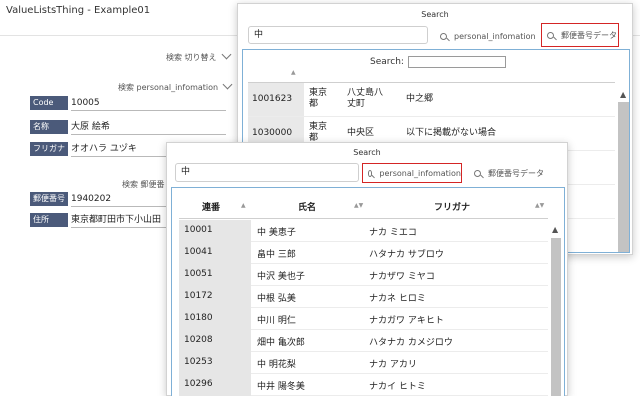  Describe the element at coordinates (130, 127) in the screenshot. I see `field-row-name: 名称 大原 絵希` at that location.